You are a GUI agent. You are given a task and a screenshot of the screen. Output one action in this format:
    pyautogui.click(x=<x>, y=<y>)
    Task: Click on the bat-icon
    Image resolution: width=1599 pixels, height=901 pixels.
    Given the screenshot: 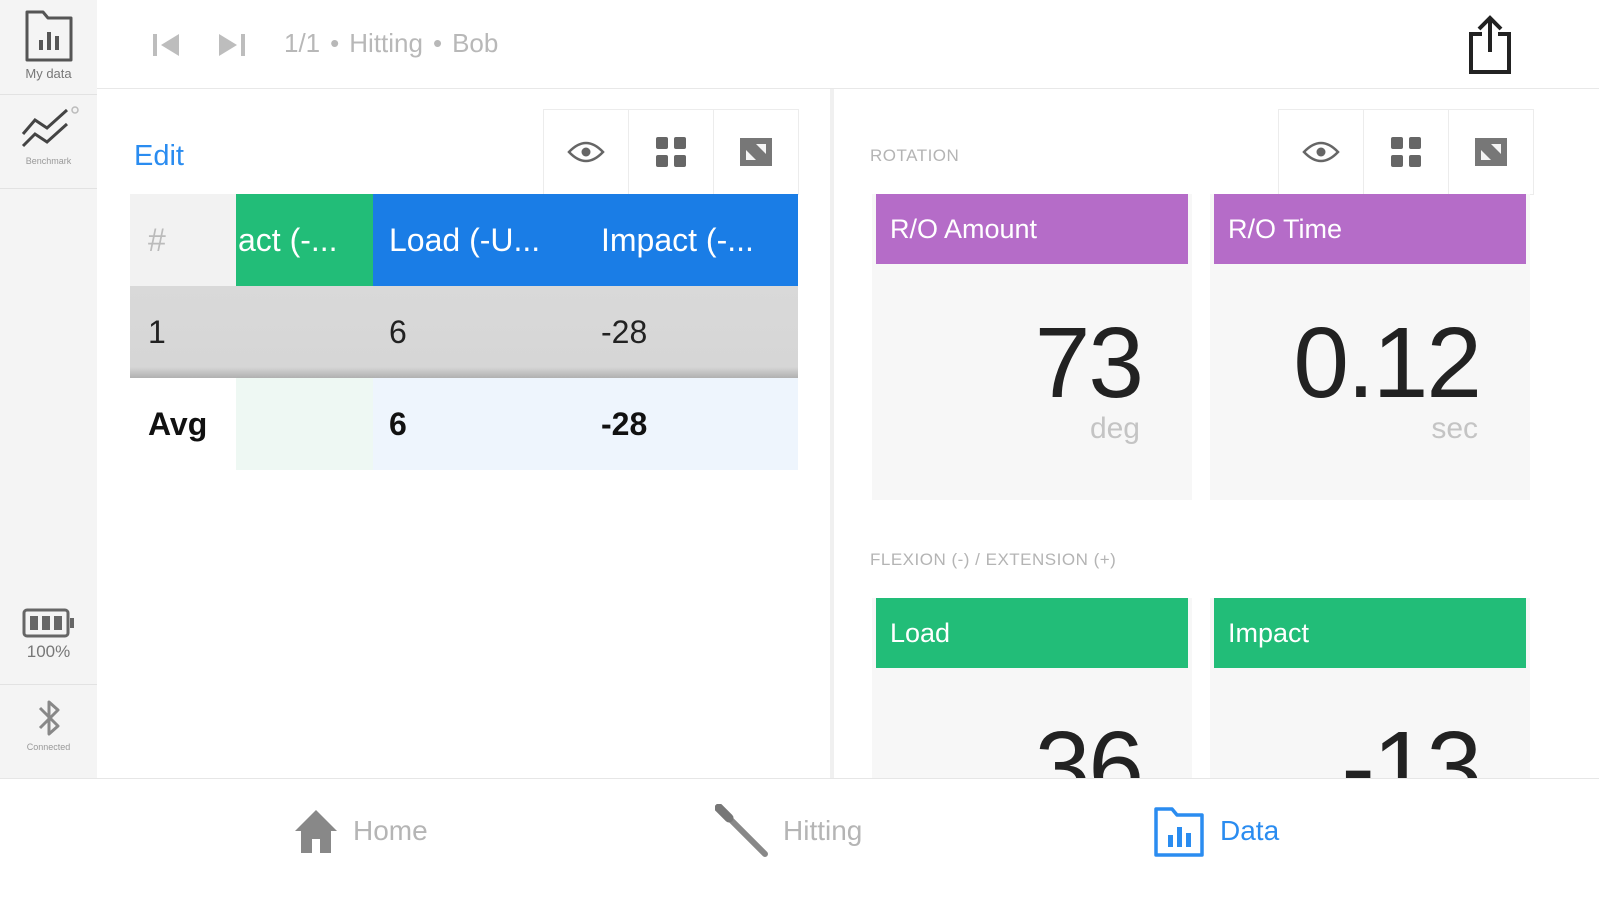 What is the action you would take?
    pyautogui.click(x=741, y=830)
    